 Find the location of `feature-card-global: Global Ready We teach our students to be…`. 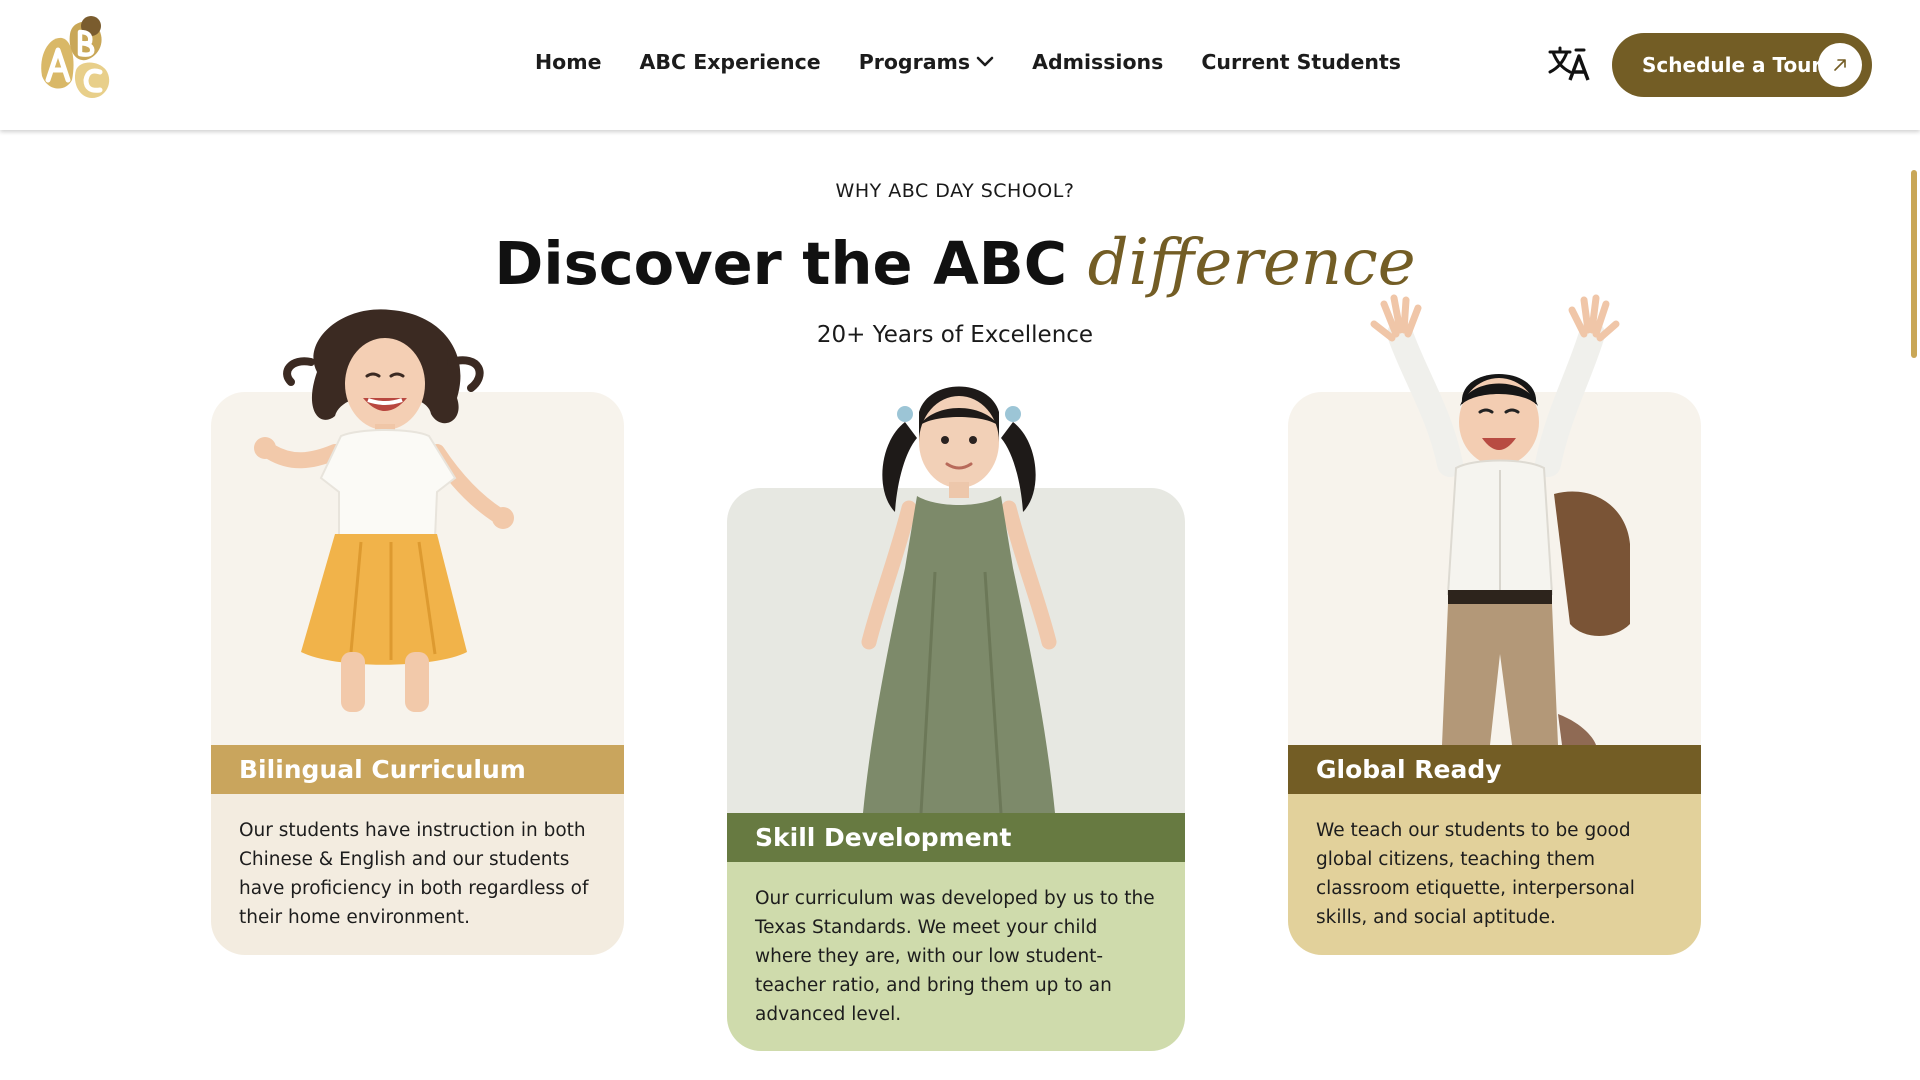

feature-card-global: Global Ready We teach our students to be… is located at coordinates (1494, 624).